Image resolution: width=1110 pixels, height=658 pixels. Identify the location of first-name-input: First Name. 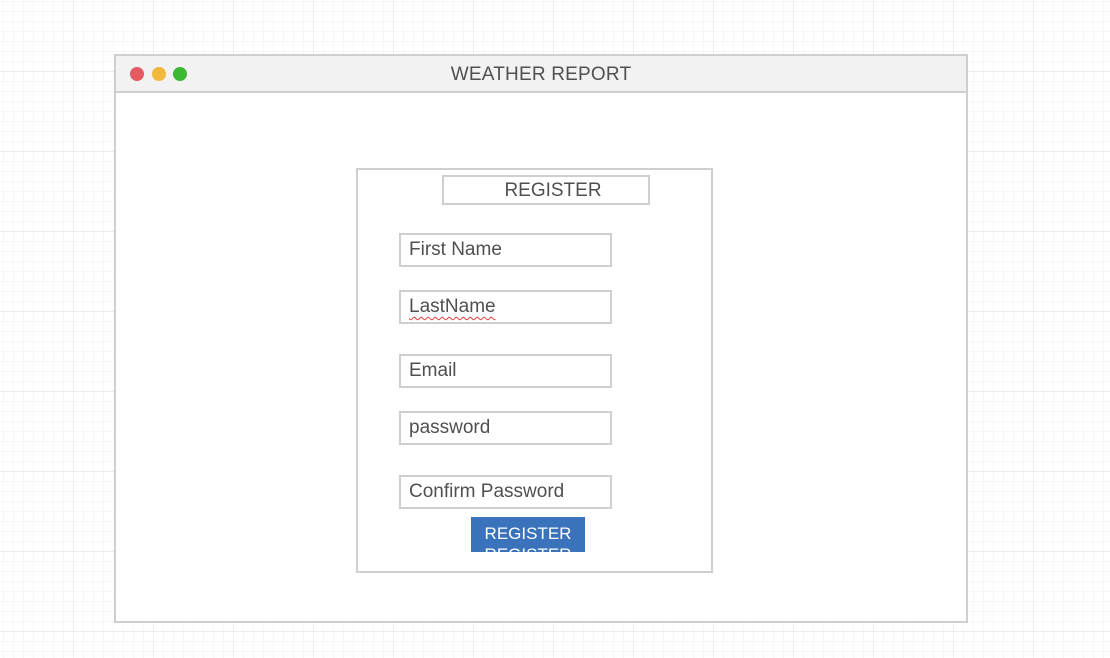
(505, 250).